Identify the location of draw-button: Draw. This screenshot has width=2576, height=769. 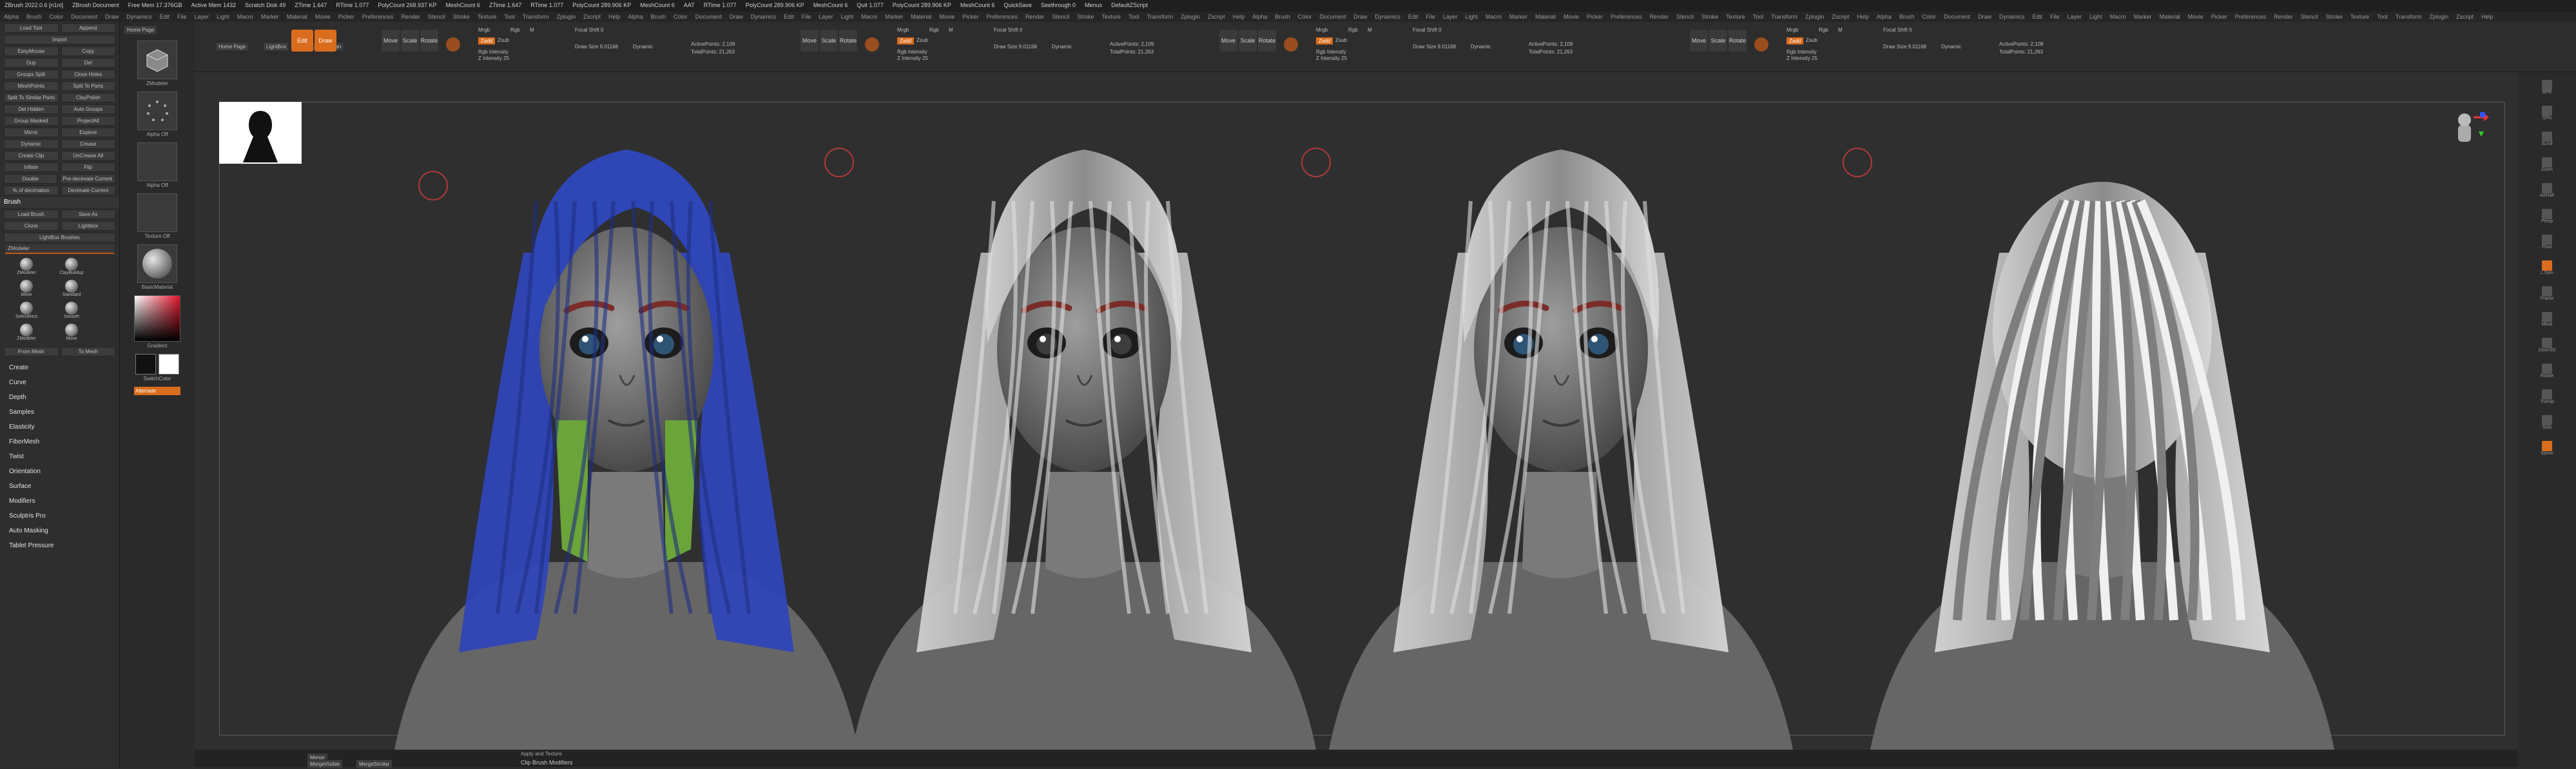
(325, 41).